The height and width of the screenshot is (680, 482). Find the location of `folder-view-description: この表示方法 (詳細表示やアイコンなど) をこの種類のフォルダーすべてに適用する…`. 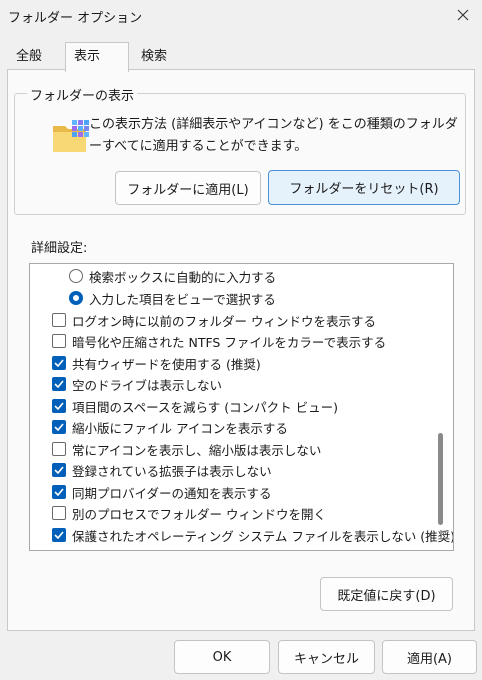

folder-view-description: この表示方法 (詳細表示やアイコンなど) をこの種類のフォルダーすべてに適用する… is located at coordinates (273, 135).